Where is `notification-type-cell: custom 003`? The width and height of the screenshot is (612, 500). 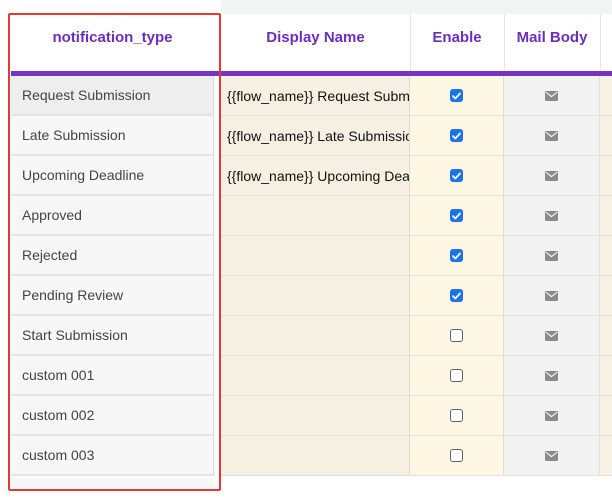
notification-type-cell: custom 003 is located at coordinates (112, 456).